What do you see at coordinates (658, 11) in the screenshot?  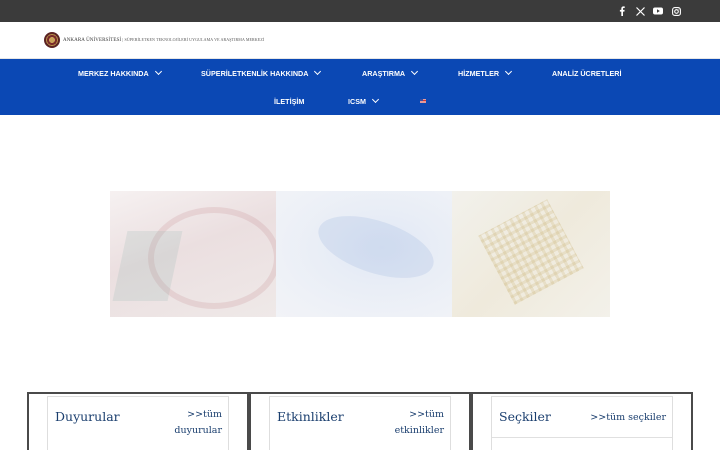 I see `youtube-icon` at bounding box center [658, 11].